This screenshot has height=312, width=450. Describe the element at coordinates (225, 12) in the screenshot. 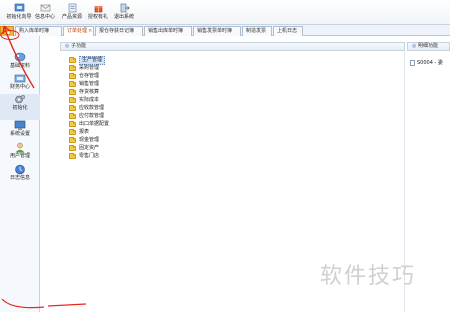

I see `main-toolbar: 初始化向导 信息中心 产品资源 授权有礼 退出系统` at that location.